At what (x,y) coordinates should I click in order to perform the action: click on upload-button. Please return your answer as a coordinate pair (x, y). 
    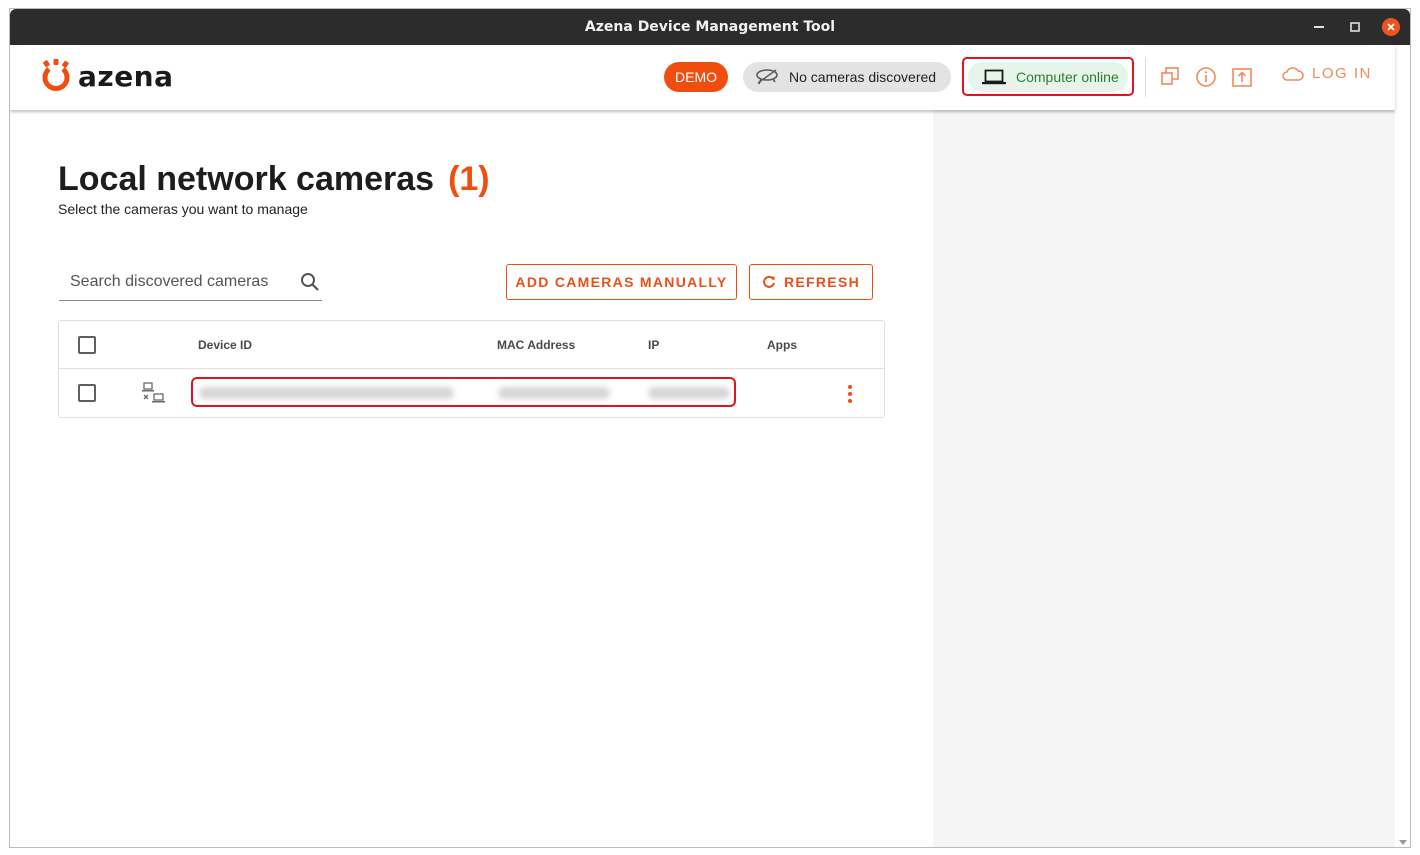
    Looking at the image, I should click on (1242, 77).